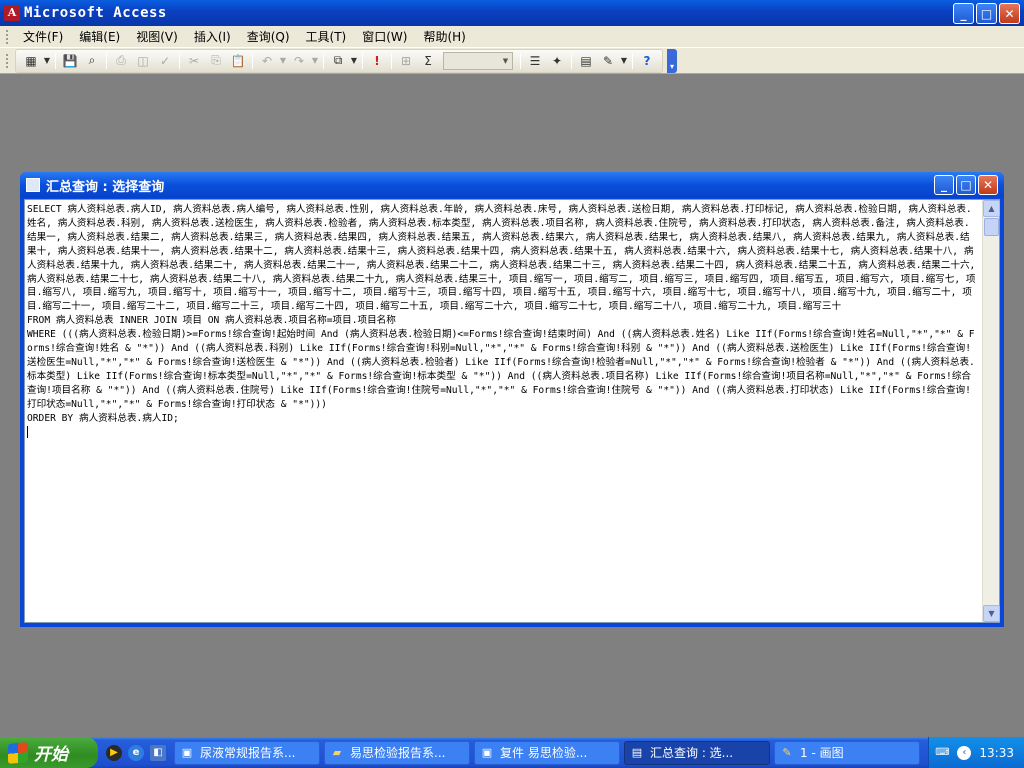 This screenshot has width=1024, height=768. I want to click on start-button: 开始, so click(49, 752).